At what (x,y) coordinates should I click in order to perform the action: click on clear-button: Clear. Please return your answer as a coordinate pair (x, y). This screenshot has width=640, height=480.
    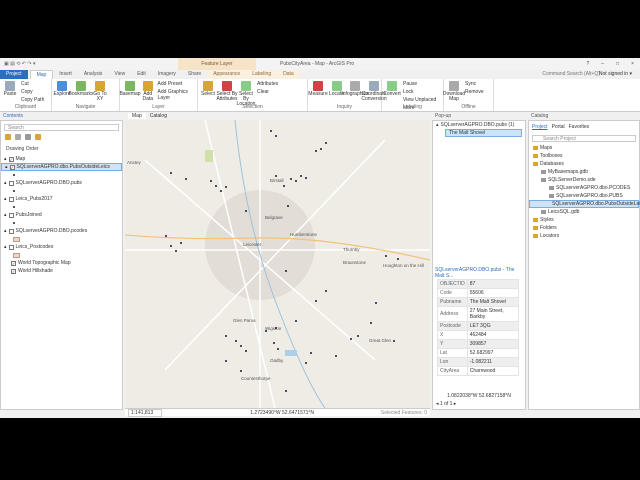
    Looking at the image, I should click on (267, 92).